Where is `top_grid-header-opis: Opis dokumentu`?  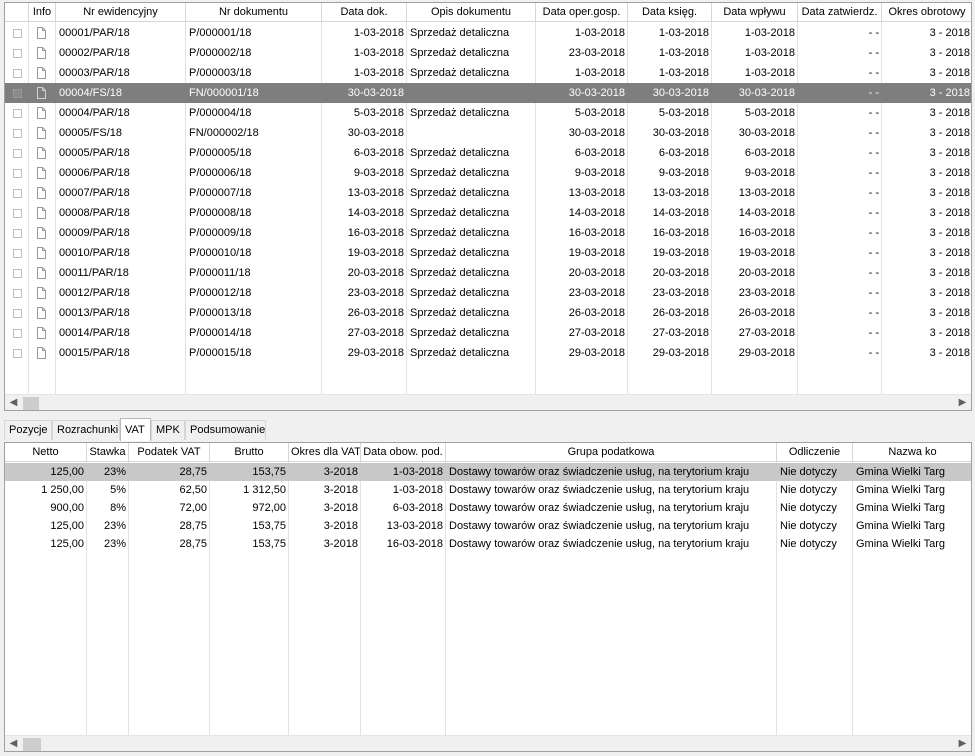
top_grid-header-opis: Opis dokumentu is located at coordinates (471, 12).